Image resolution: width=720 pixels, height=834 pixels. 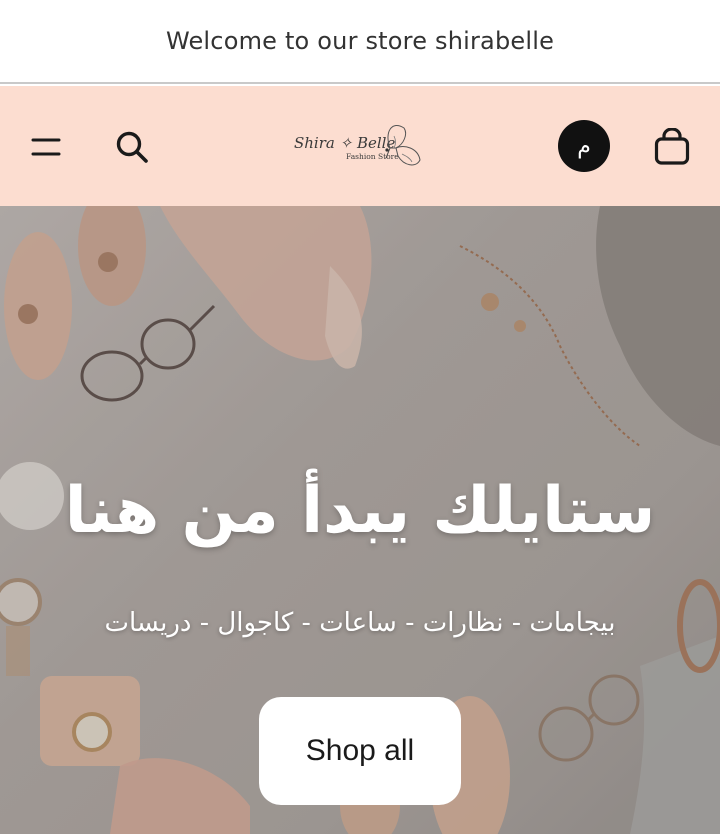 What do you see at coordinates (403, 145) in the screenshot?
I see `butterfly-icon` at bounding box center [403, 145].